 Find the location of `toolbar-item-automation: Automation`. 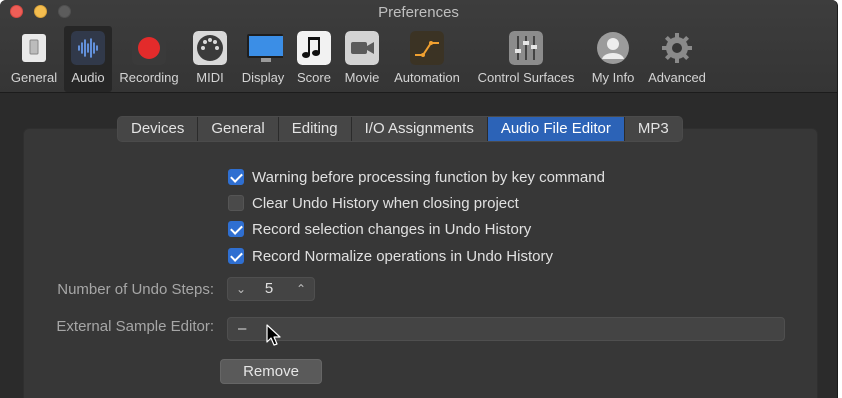

toolbar-item-automation: Automation is located at coordinates (427, 59).